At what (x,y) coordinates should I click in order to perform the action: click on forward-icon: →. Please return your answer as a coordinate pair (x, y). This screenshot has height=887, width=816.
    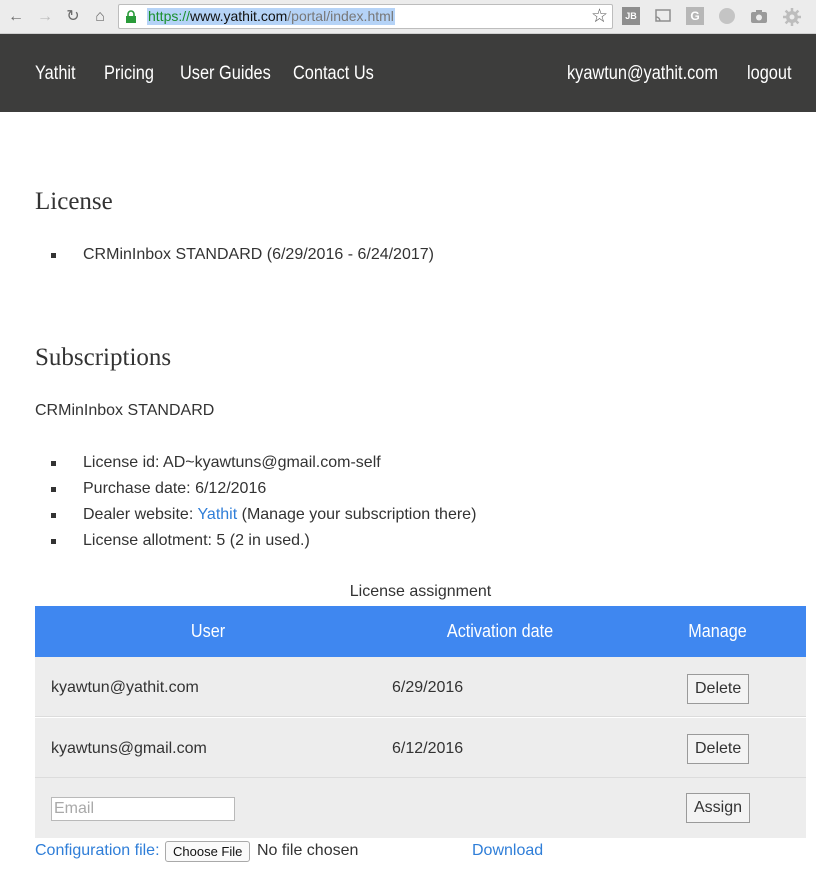
    Looking at the image, I should click on (45, 17).